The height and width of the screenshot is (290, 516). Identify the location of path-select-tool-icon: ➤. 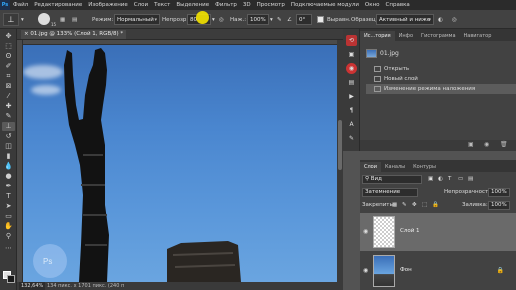
(8, 206).